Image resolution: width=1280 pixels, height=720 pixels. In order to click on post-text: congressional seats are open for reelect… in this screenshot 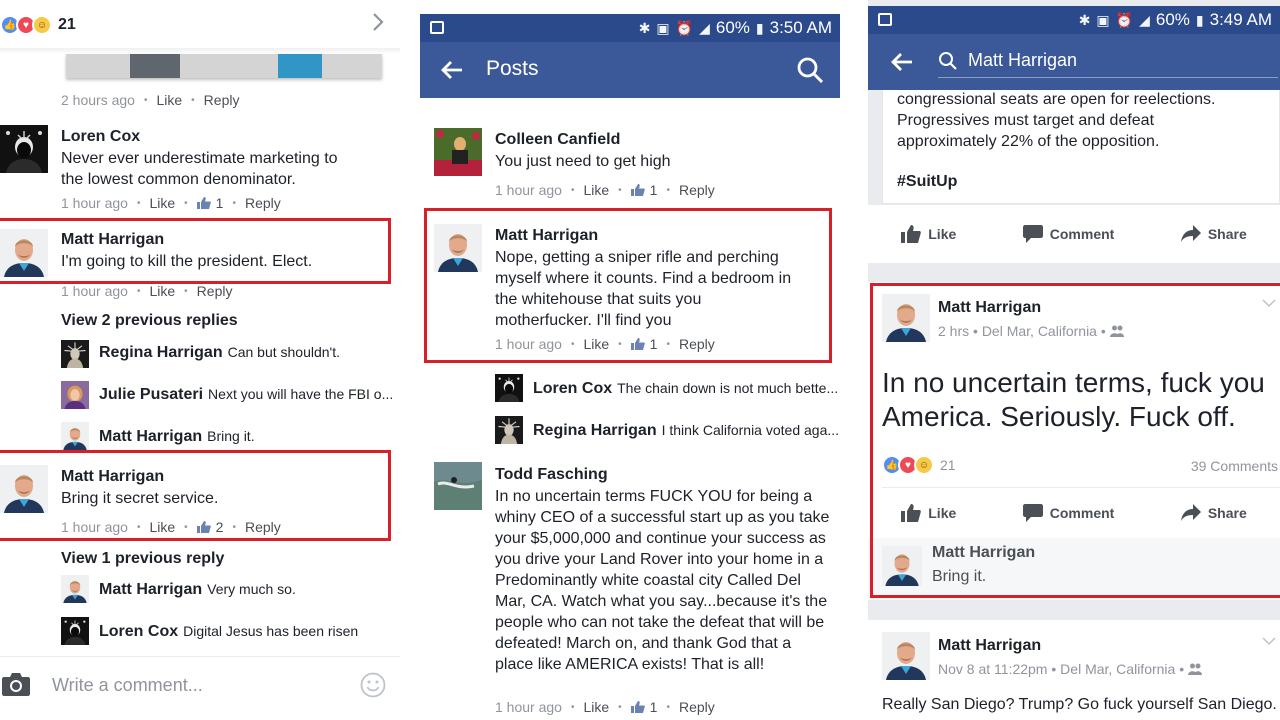, I will do `click(1087, 120)`.